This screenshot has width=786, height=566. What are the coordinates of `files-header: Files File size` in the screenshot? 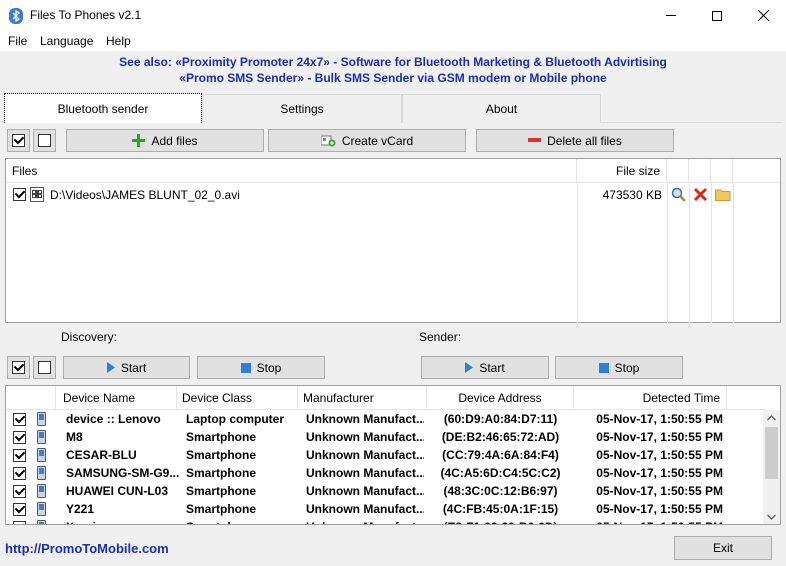 It's located at (393, 171).